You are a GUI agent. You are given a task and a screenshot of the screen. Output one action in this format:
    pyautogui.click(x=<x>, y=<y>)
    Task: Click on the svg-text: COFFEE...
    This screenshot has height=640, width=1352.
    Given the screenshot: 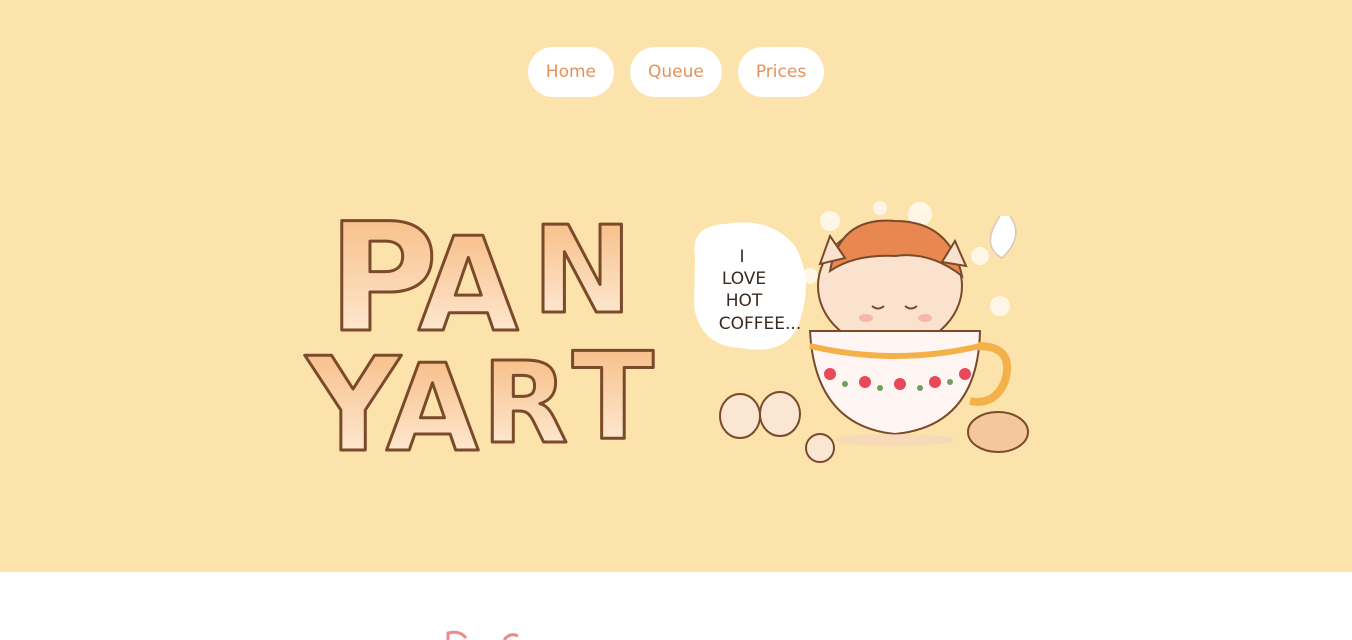 What is the action you would take?
    pyautogui.click(x=760, y=324)
    